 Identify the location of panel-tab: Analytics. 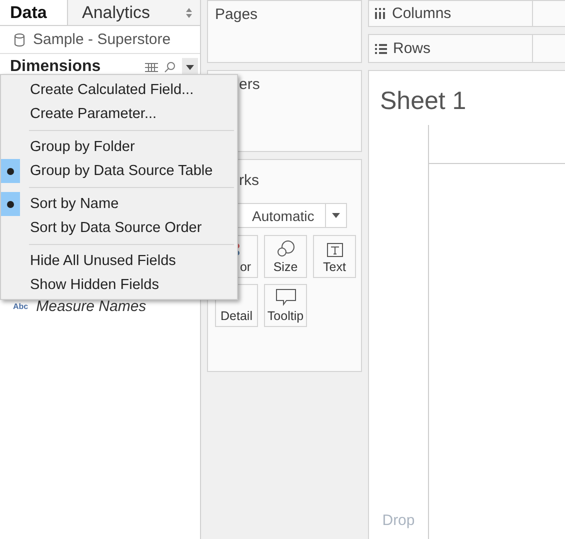
(133, 12).